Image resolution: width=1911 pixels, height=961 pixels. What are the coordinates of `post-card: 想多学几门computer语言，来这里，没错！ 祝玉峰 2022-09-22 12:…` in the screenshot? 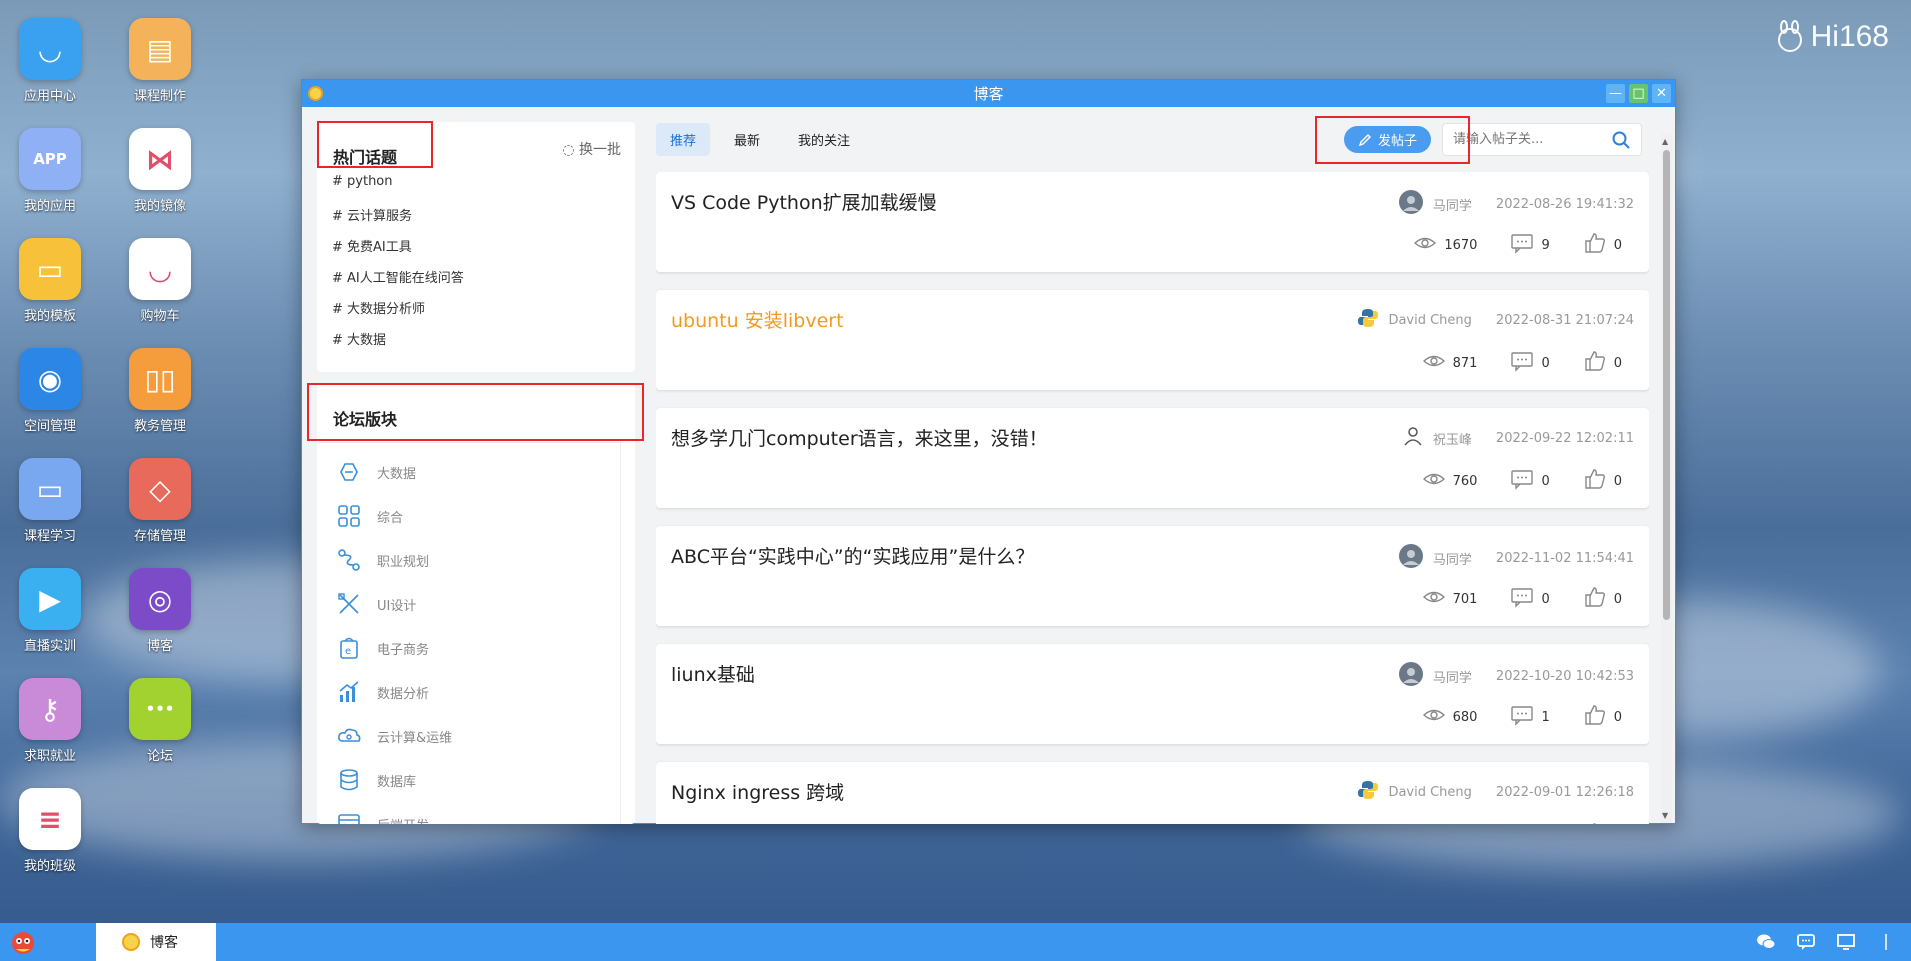 It's located at (1152, 458).